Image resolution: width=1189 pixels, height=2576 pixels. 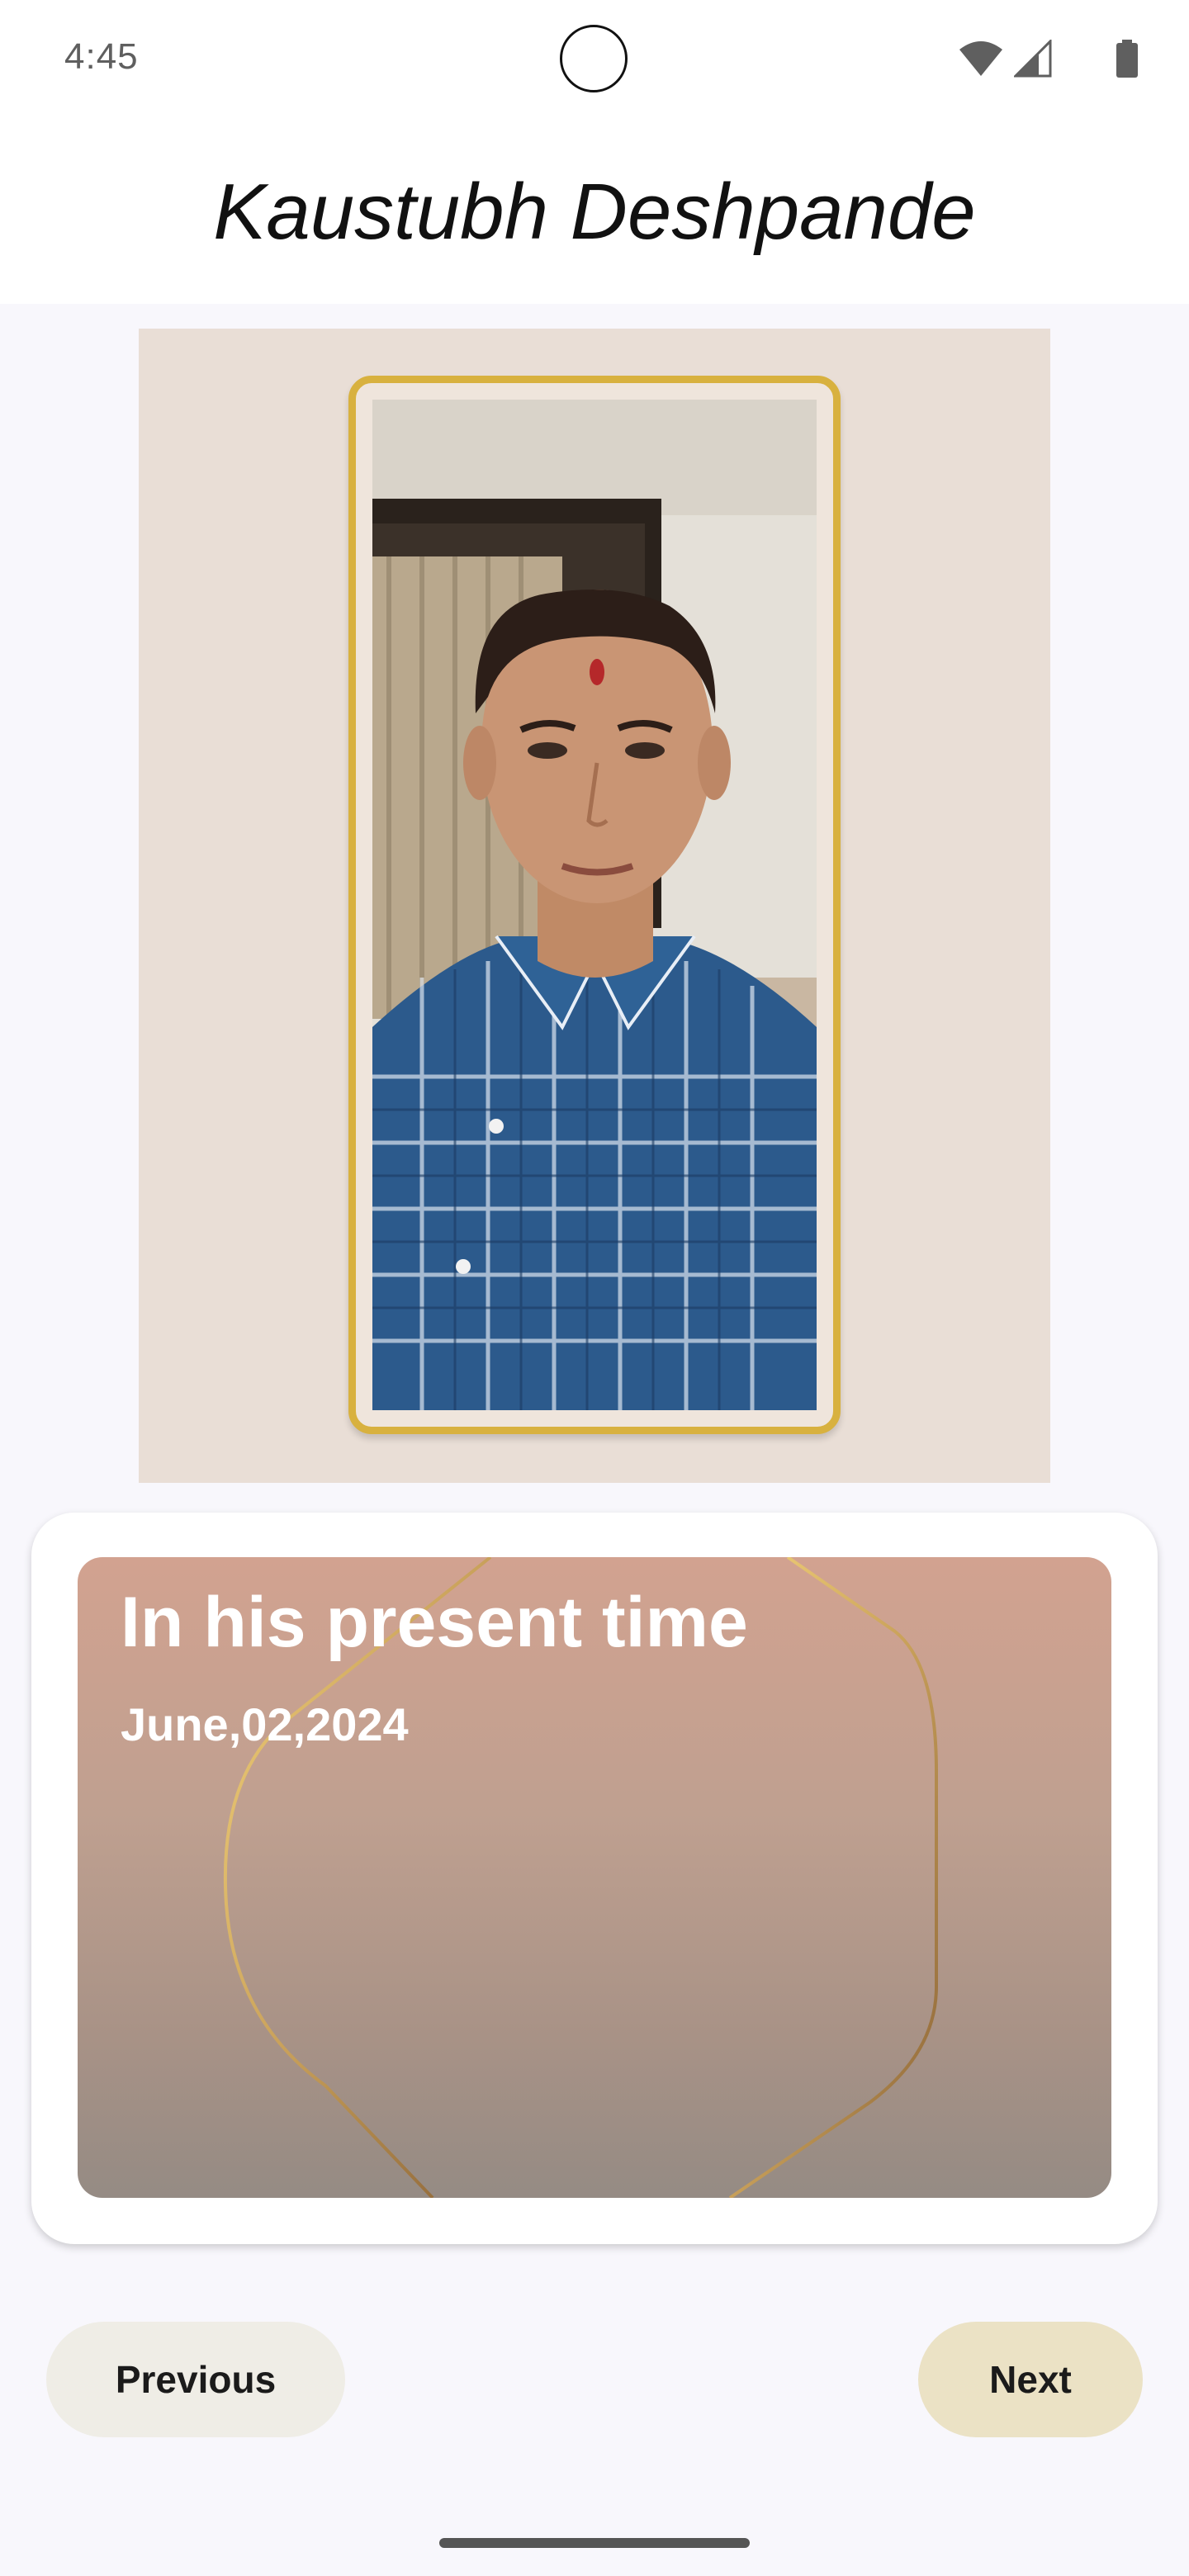 I want to click on page-title: Kaustubh Deshpande, so click(x=594, y=212).